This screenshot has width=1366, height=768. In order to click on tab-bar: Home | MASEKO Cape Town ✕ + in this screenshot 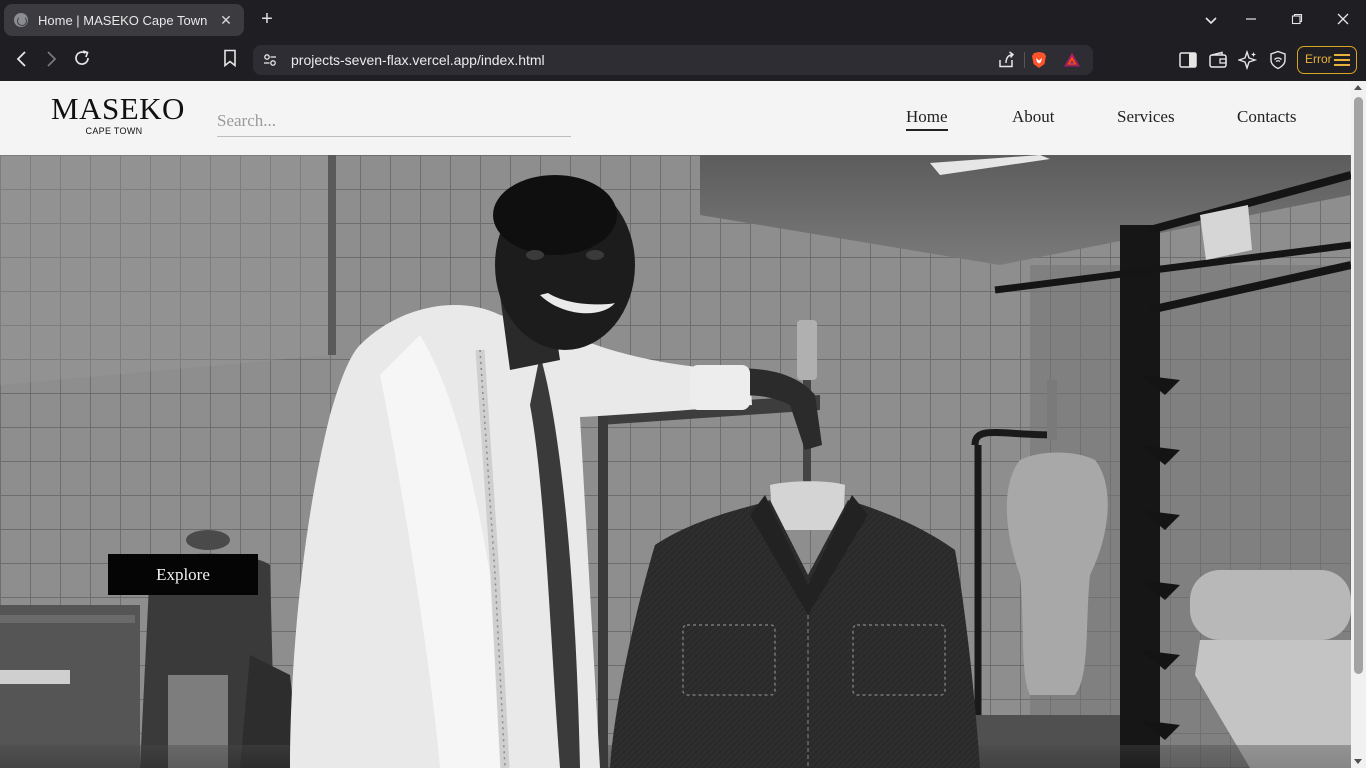, I will do `click(683, 20)`.